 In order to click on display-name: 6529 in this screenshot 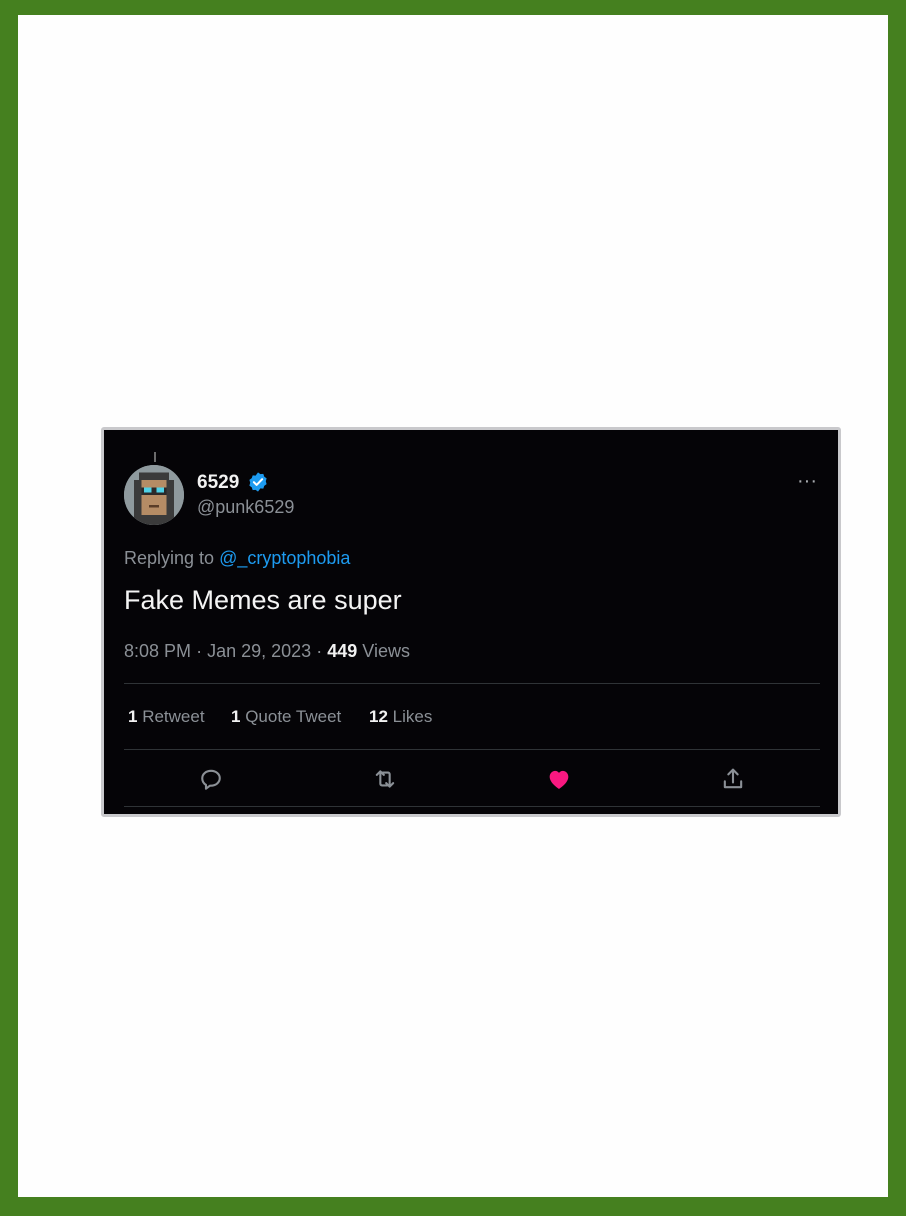, I will do `click(218, 483)`.